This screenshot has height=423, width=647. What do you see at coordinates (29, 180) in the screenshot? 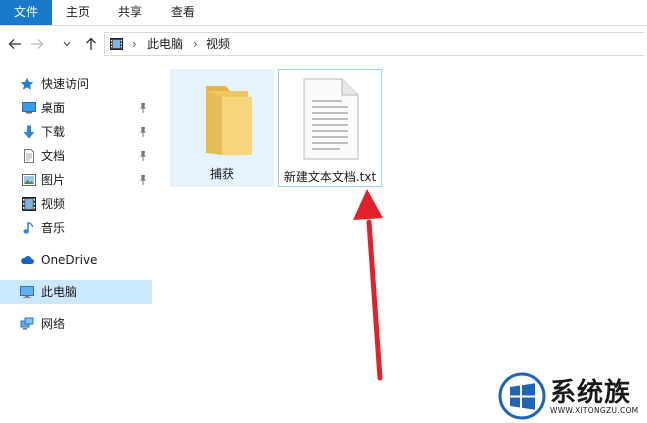
I see `pictures-icon` at bounding box center [29, 180].